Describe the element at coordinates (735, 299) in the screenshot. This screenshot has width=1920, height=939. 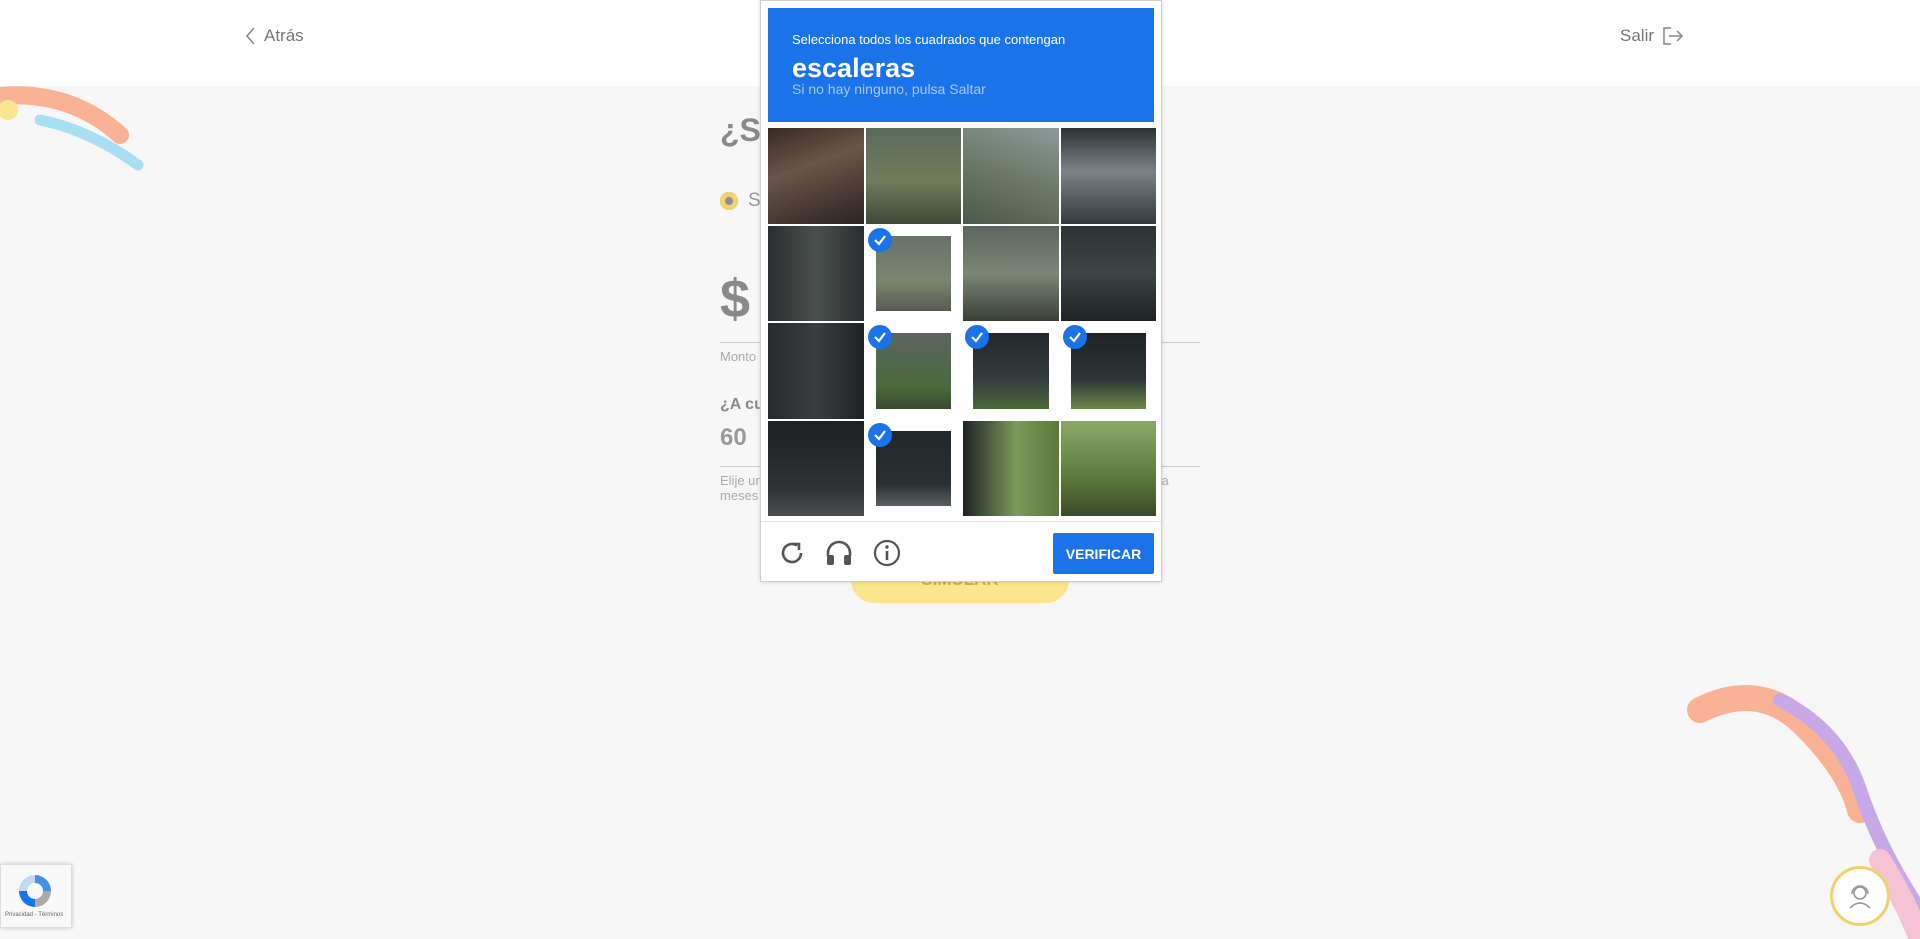
I see `amount-currency-sign: $` at that location.